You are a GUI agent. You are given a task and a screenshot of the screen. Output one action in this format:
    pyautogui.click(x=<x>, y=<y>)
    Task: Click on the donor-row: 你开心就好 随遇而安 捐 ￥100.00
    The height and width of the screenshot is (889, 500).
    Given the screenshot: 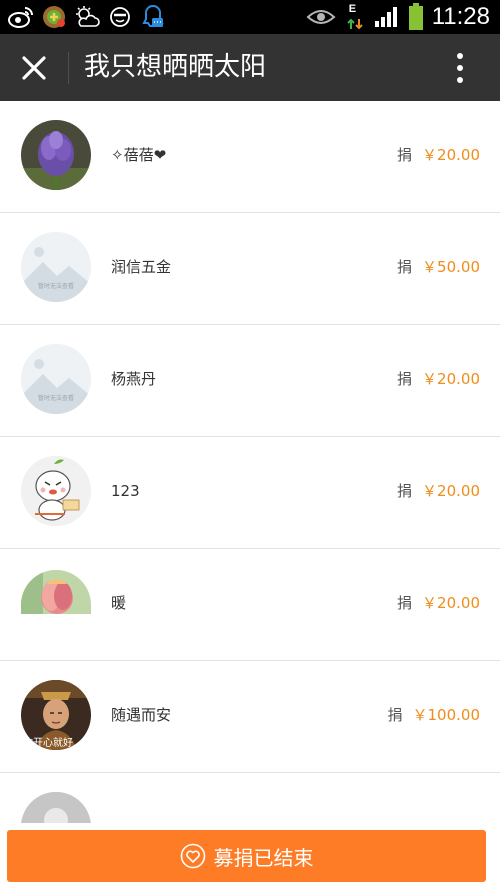 What is the action you would take?
    pyautogui.click(x=250, y=717)
    